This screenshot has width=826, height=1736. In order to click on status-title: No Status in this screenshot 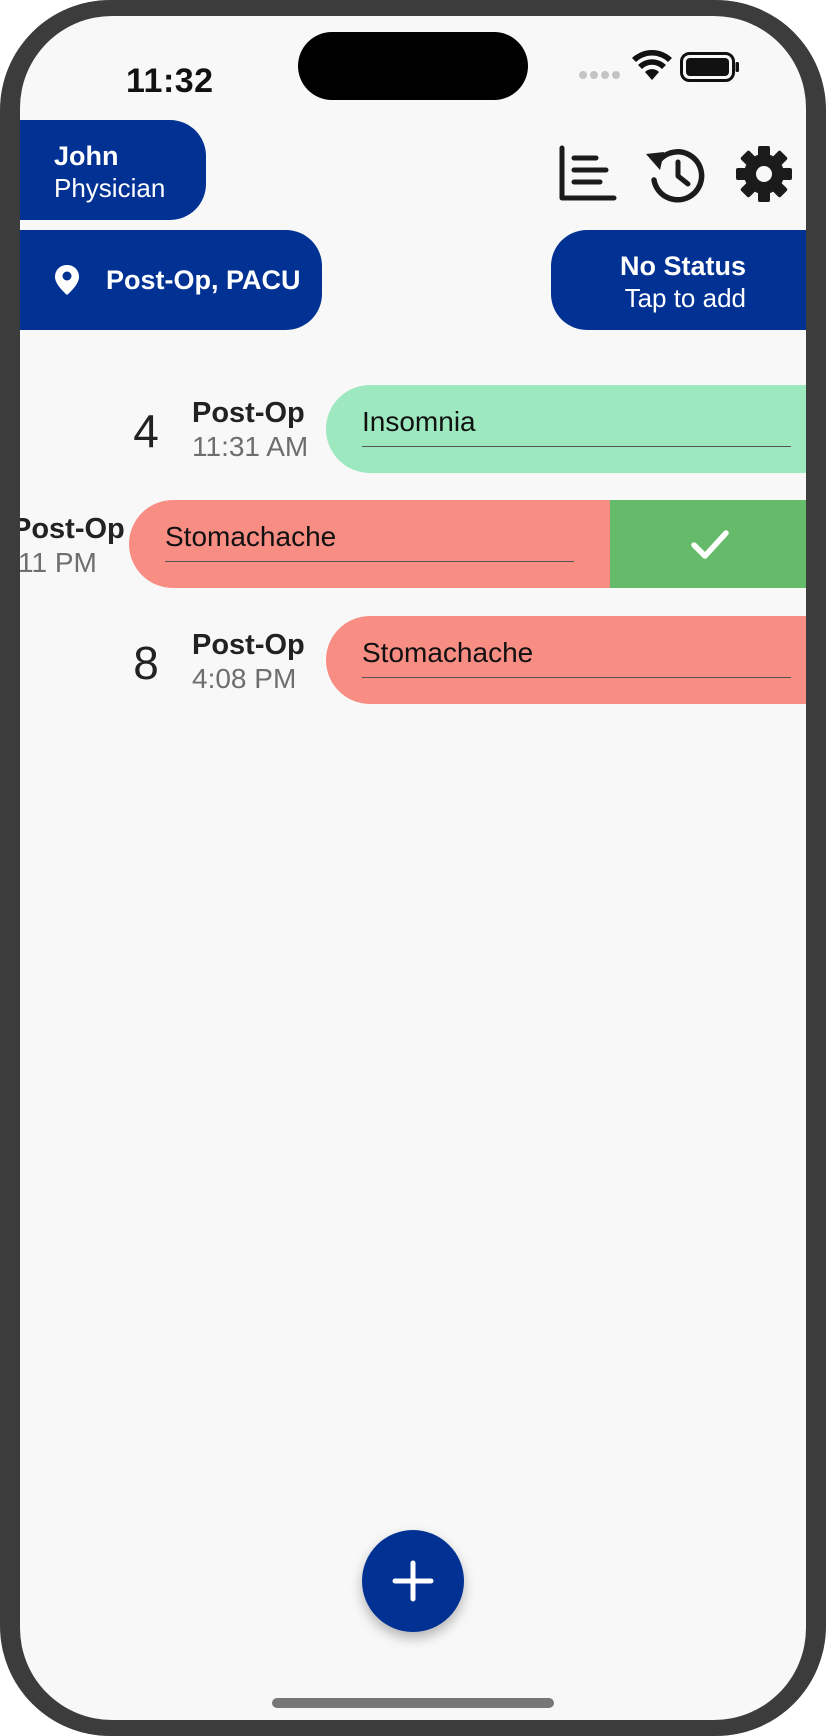, I will do `click(682, 266)`.